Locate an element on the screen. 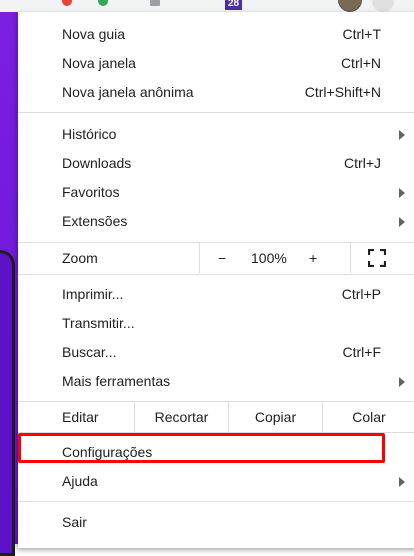  menu-item-label: Histórico is located at coordinates (89, 134).